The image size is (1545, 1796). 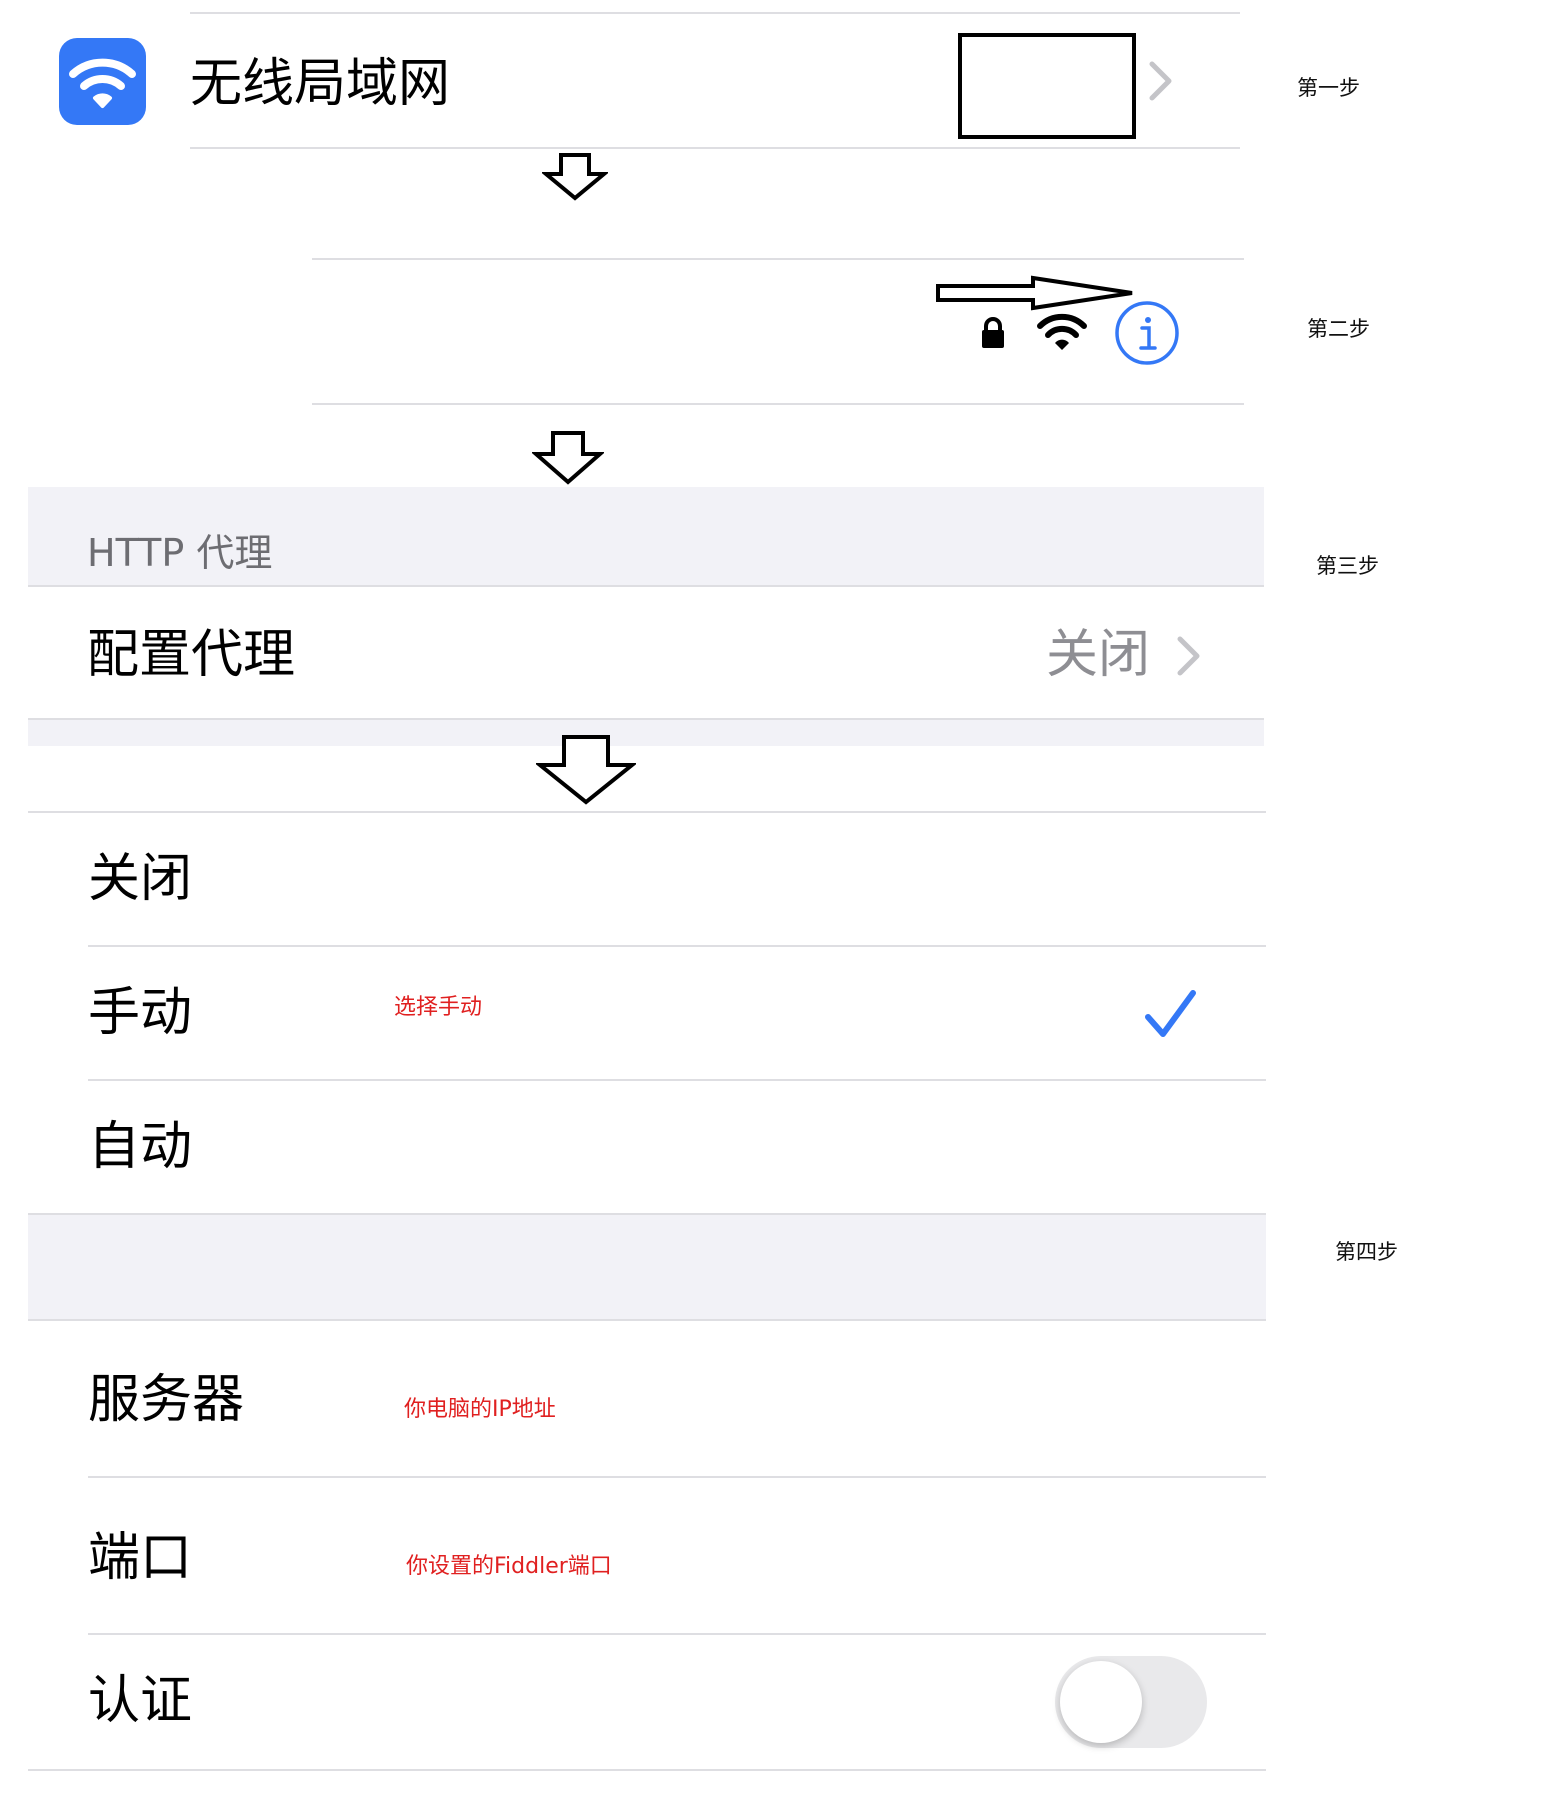 I want to click on right-arrow-icon, so click(x=1034, y=293).